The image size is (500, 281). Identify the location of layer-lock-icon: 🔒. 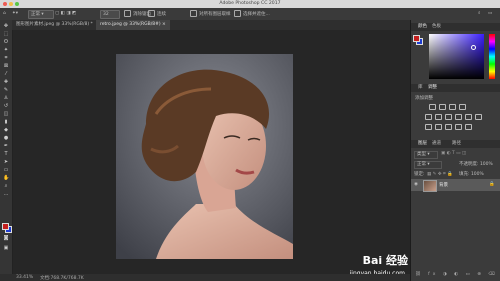
(492, 184).